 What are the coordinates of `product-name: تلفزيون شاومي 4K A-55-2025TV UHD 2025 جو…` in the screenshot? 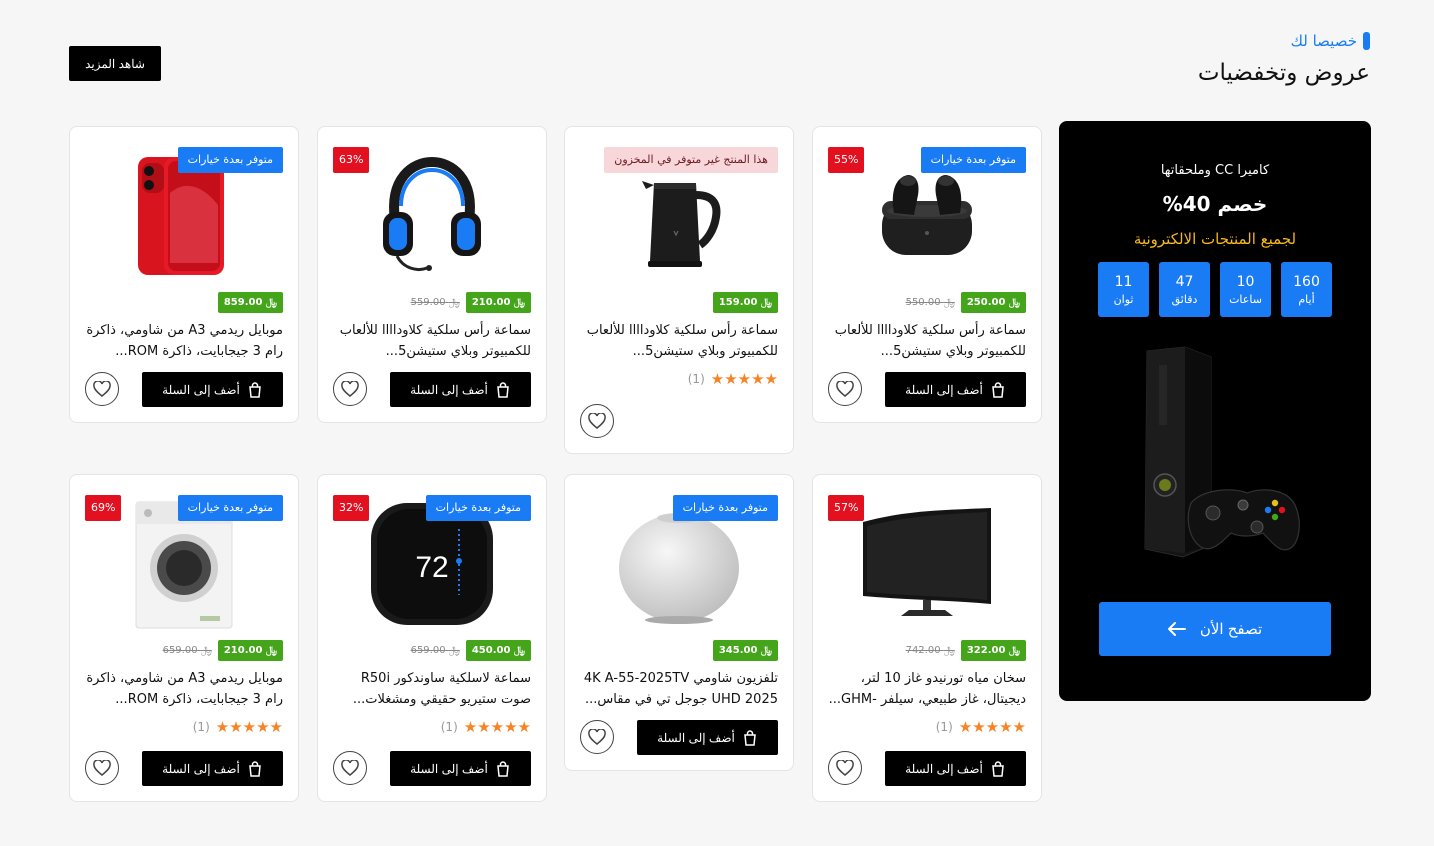 It's located at (679, 689).